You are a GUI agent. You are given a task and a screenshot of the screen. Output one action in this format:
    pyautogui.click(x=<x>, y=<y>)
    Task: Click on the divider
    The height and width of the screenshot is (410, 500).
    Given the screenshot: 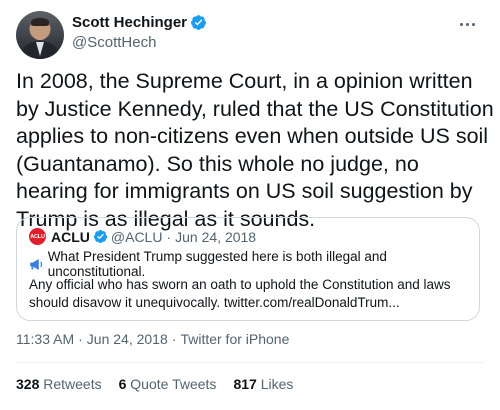 What is the action you would take?
    pyautogui.click(x=250, y=362)
    